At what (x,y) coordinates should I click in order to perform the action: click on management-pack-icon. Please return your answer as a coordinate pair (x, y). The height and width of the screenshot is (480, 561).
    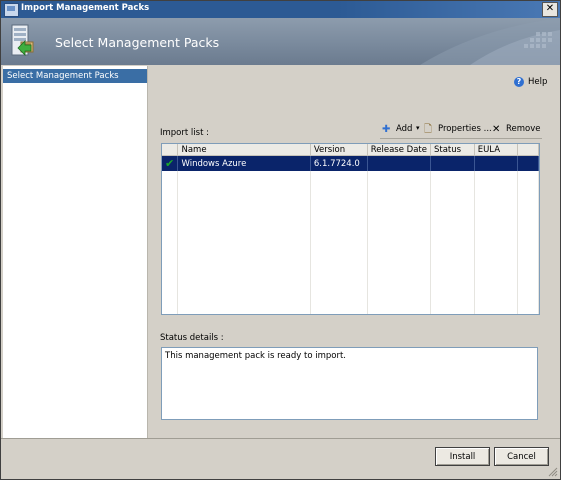
    Looking at the image, I should click on (22, 40).